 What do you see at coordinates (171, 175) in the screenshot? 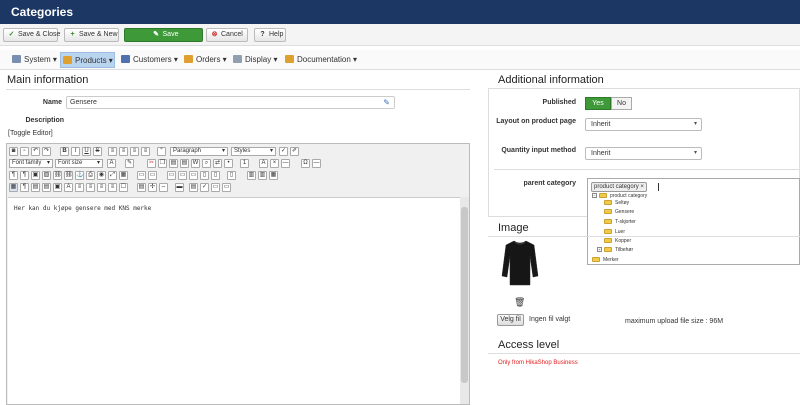
I see `insert-row-before-icon: ▭` at bounding box center [171, 175].